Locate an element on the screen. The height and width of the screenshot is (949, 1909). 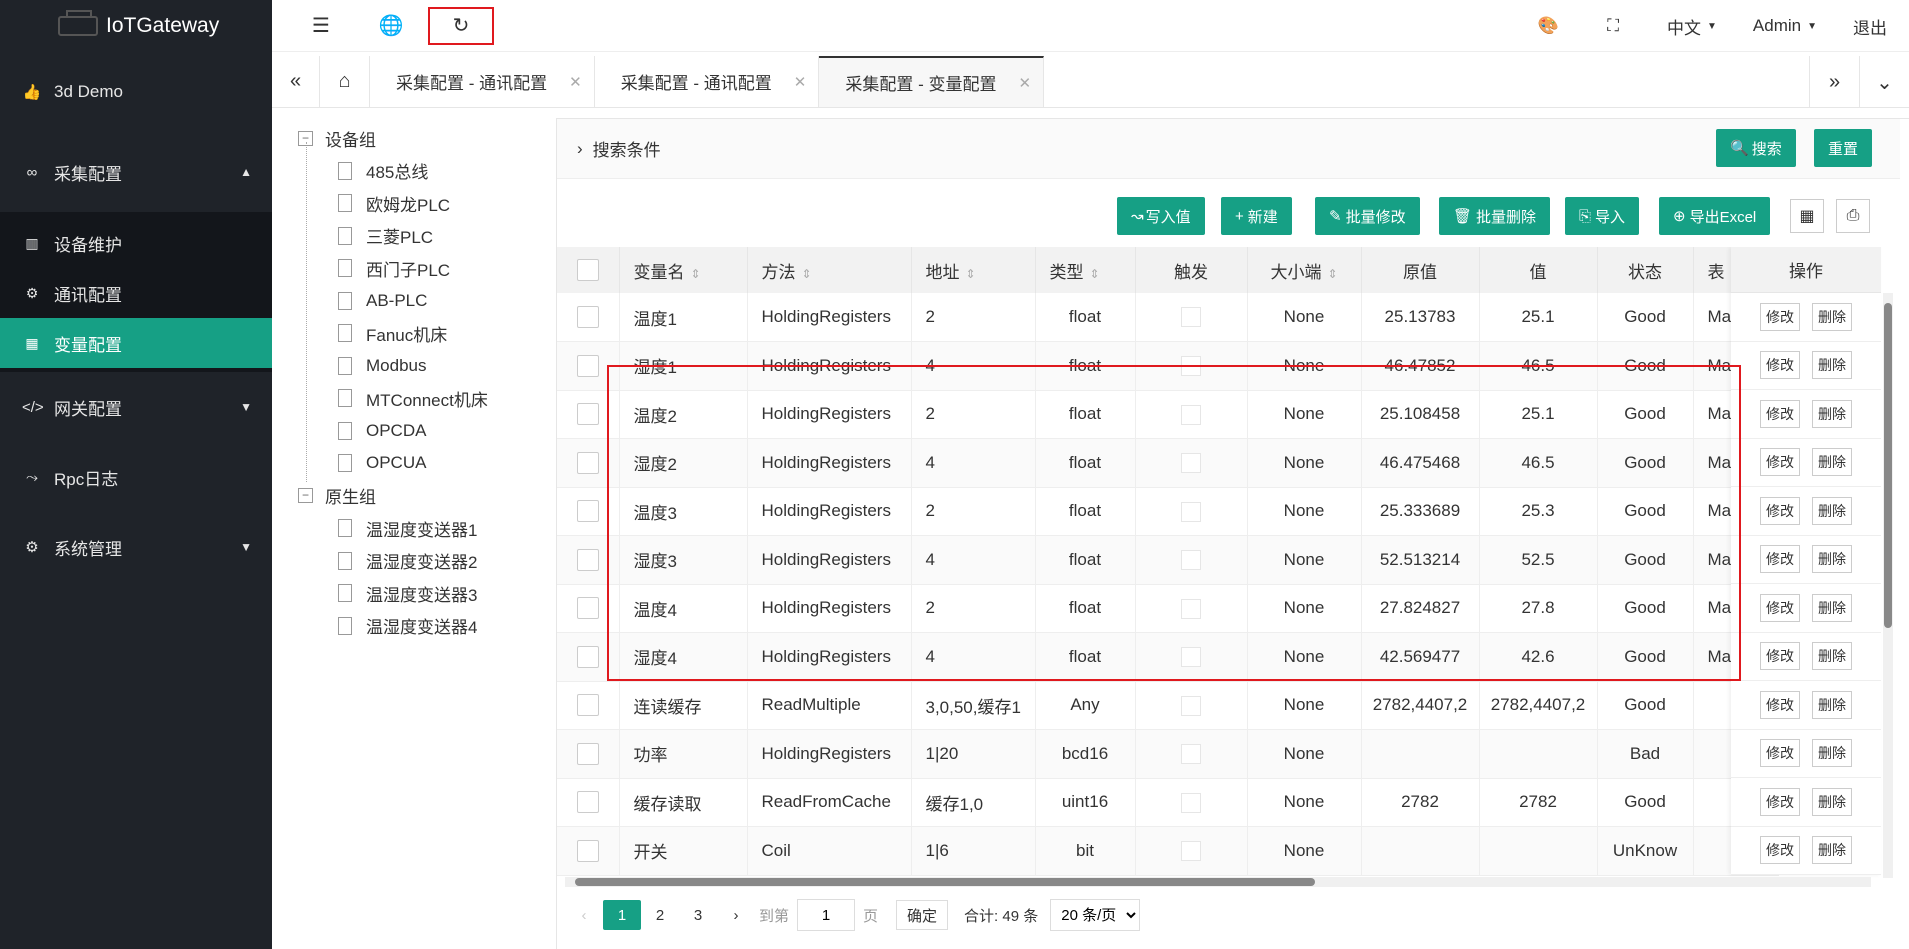
home-tab: ⌂ is located at coordinates (345, 81).